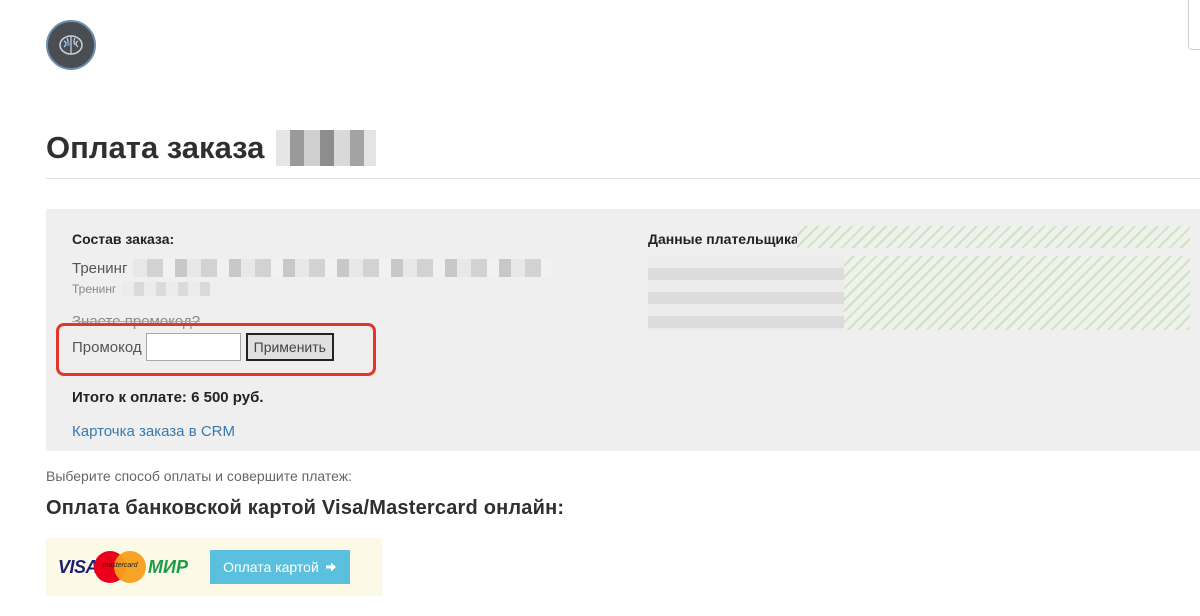  Describe the element at coordinates (168, 566) in the screenshot. I see `mir-logo: МИР` at that location.